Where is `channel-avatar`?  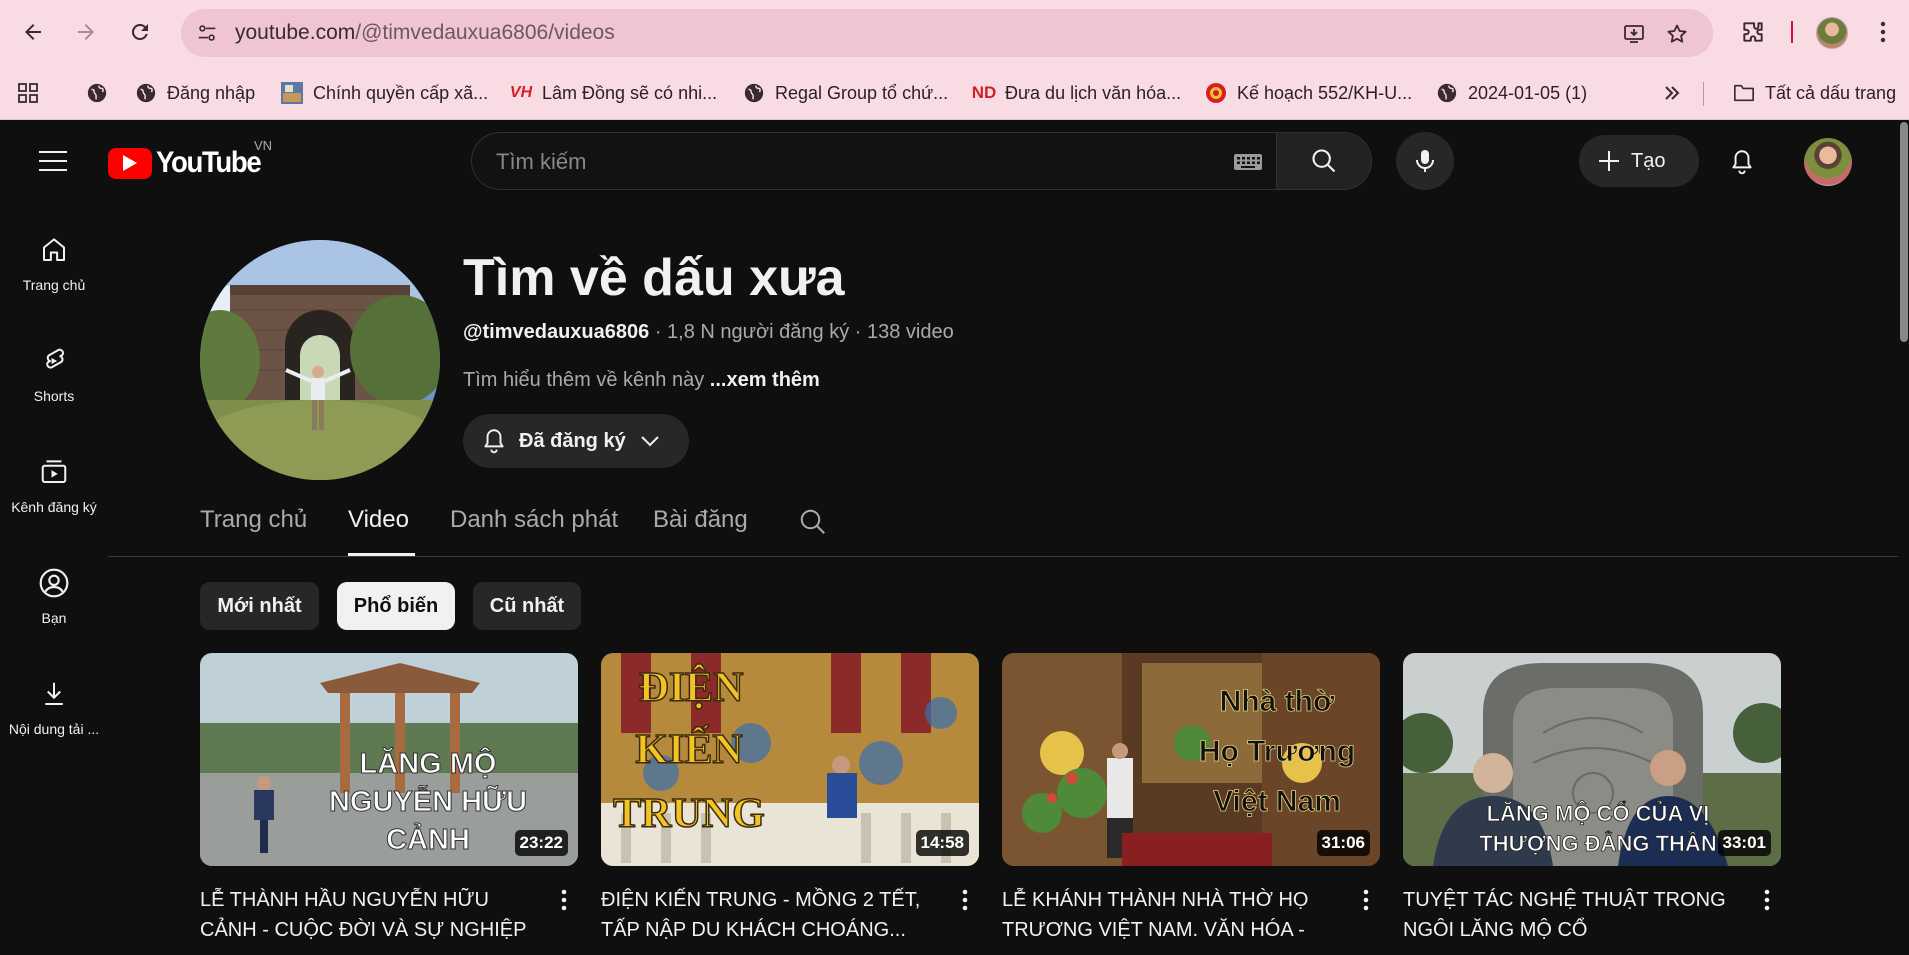 channel-avatar is located at coordinates (320, 360).